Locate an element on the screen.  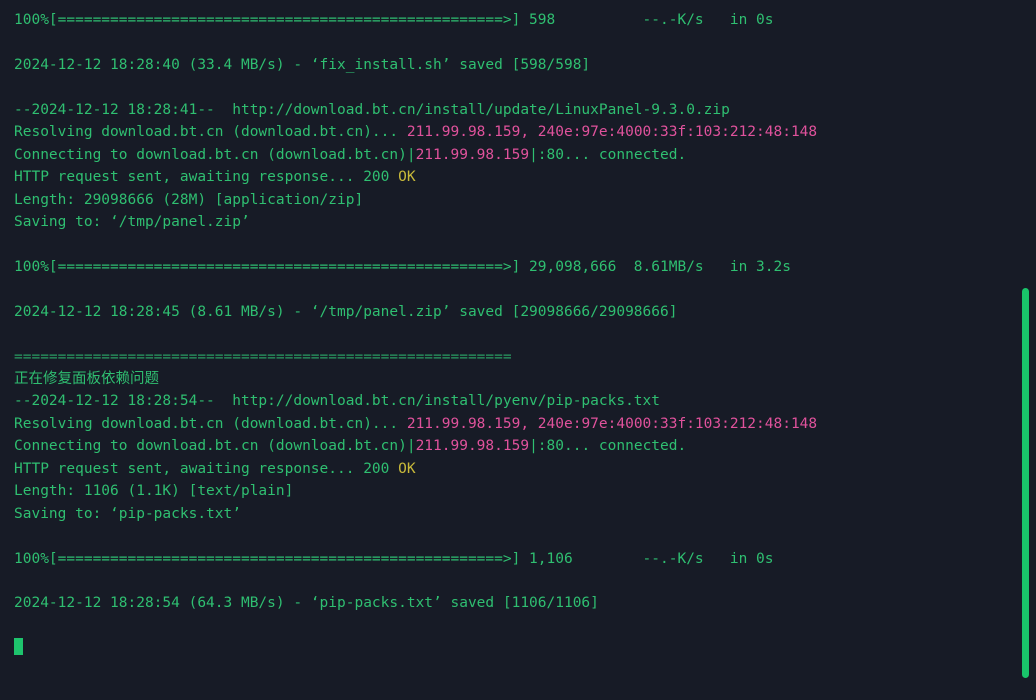
terminal-text-segment: Saving to: ‘pip-packs.txt’ is located at coordinates (127, 513).